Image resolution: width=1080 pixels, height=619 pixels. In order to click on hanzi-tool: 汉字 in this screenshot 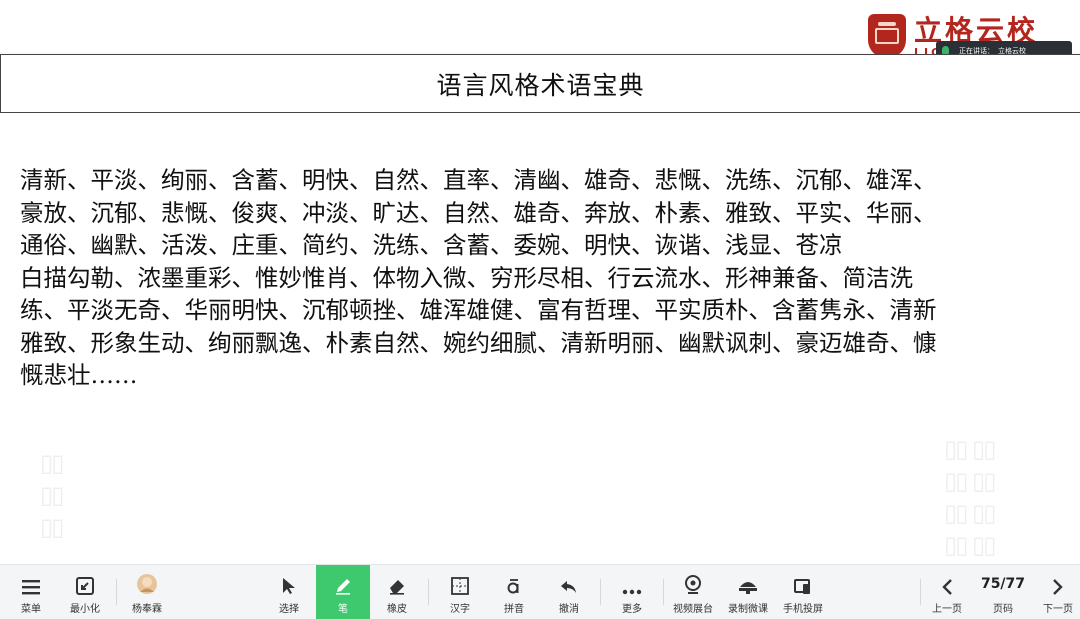, I will do `click(460, 592)`.